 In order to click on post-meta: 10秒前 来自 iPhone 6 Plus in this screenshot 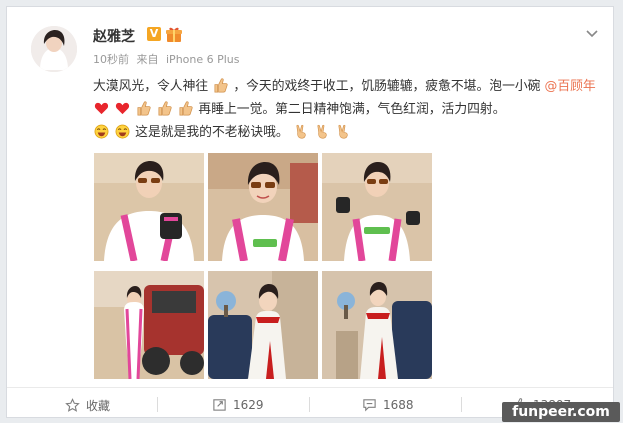, I will do `click(168, 59)`.